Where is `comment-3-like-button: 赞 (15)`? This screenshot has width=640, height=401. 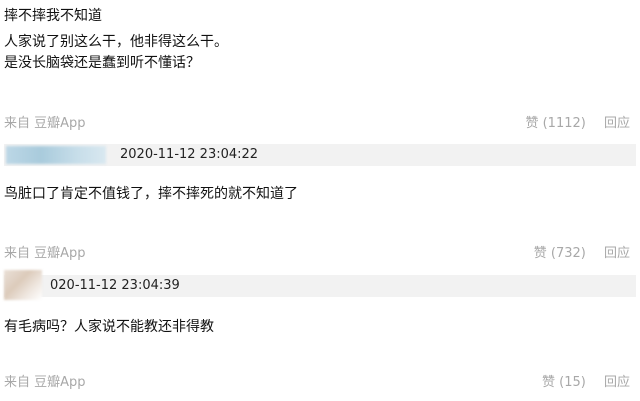 comment-3-like-button: 赞 (15) is located at coordinates (564, 382).